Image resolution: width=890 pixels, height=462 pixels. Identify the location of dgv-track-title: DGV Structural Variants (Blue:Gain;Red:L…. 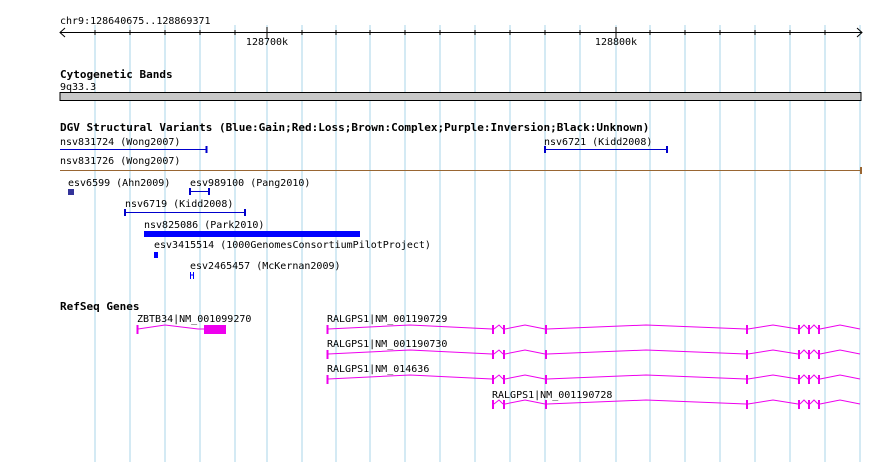
(354, 127).